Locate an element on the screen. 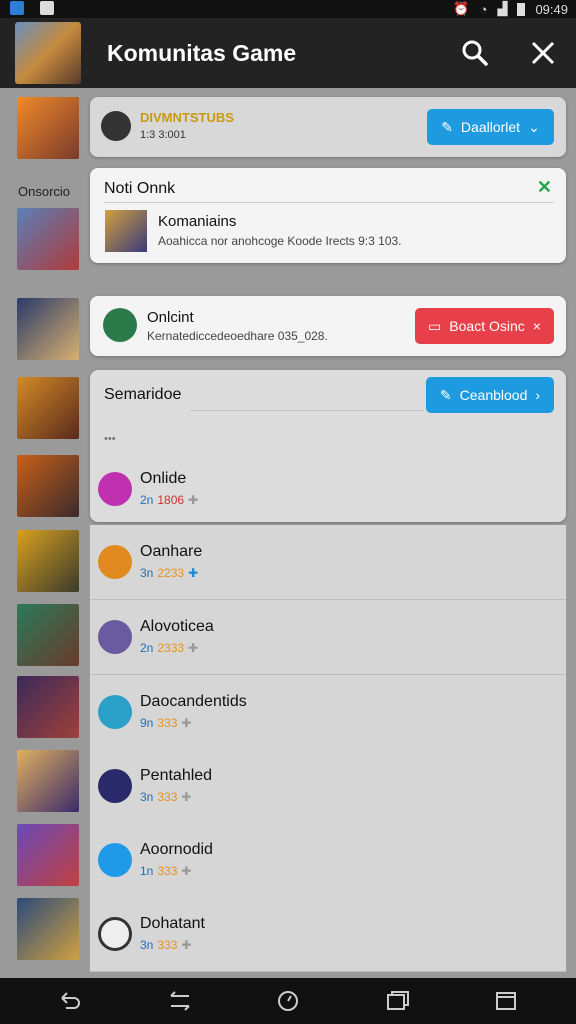  more-dots: ••• is located at coordinates (110, 439).